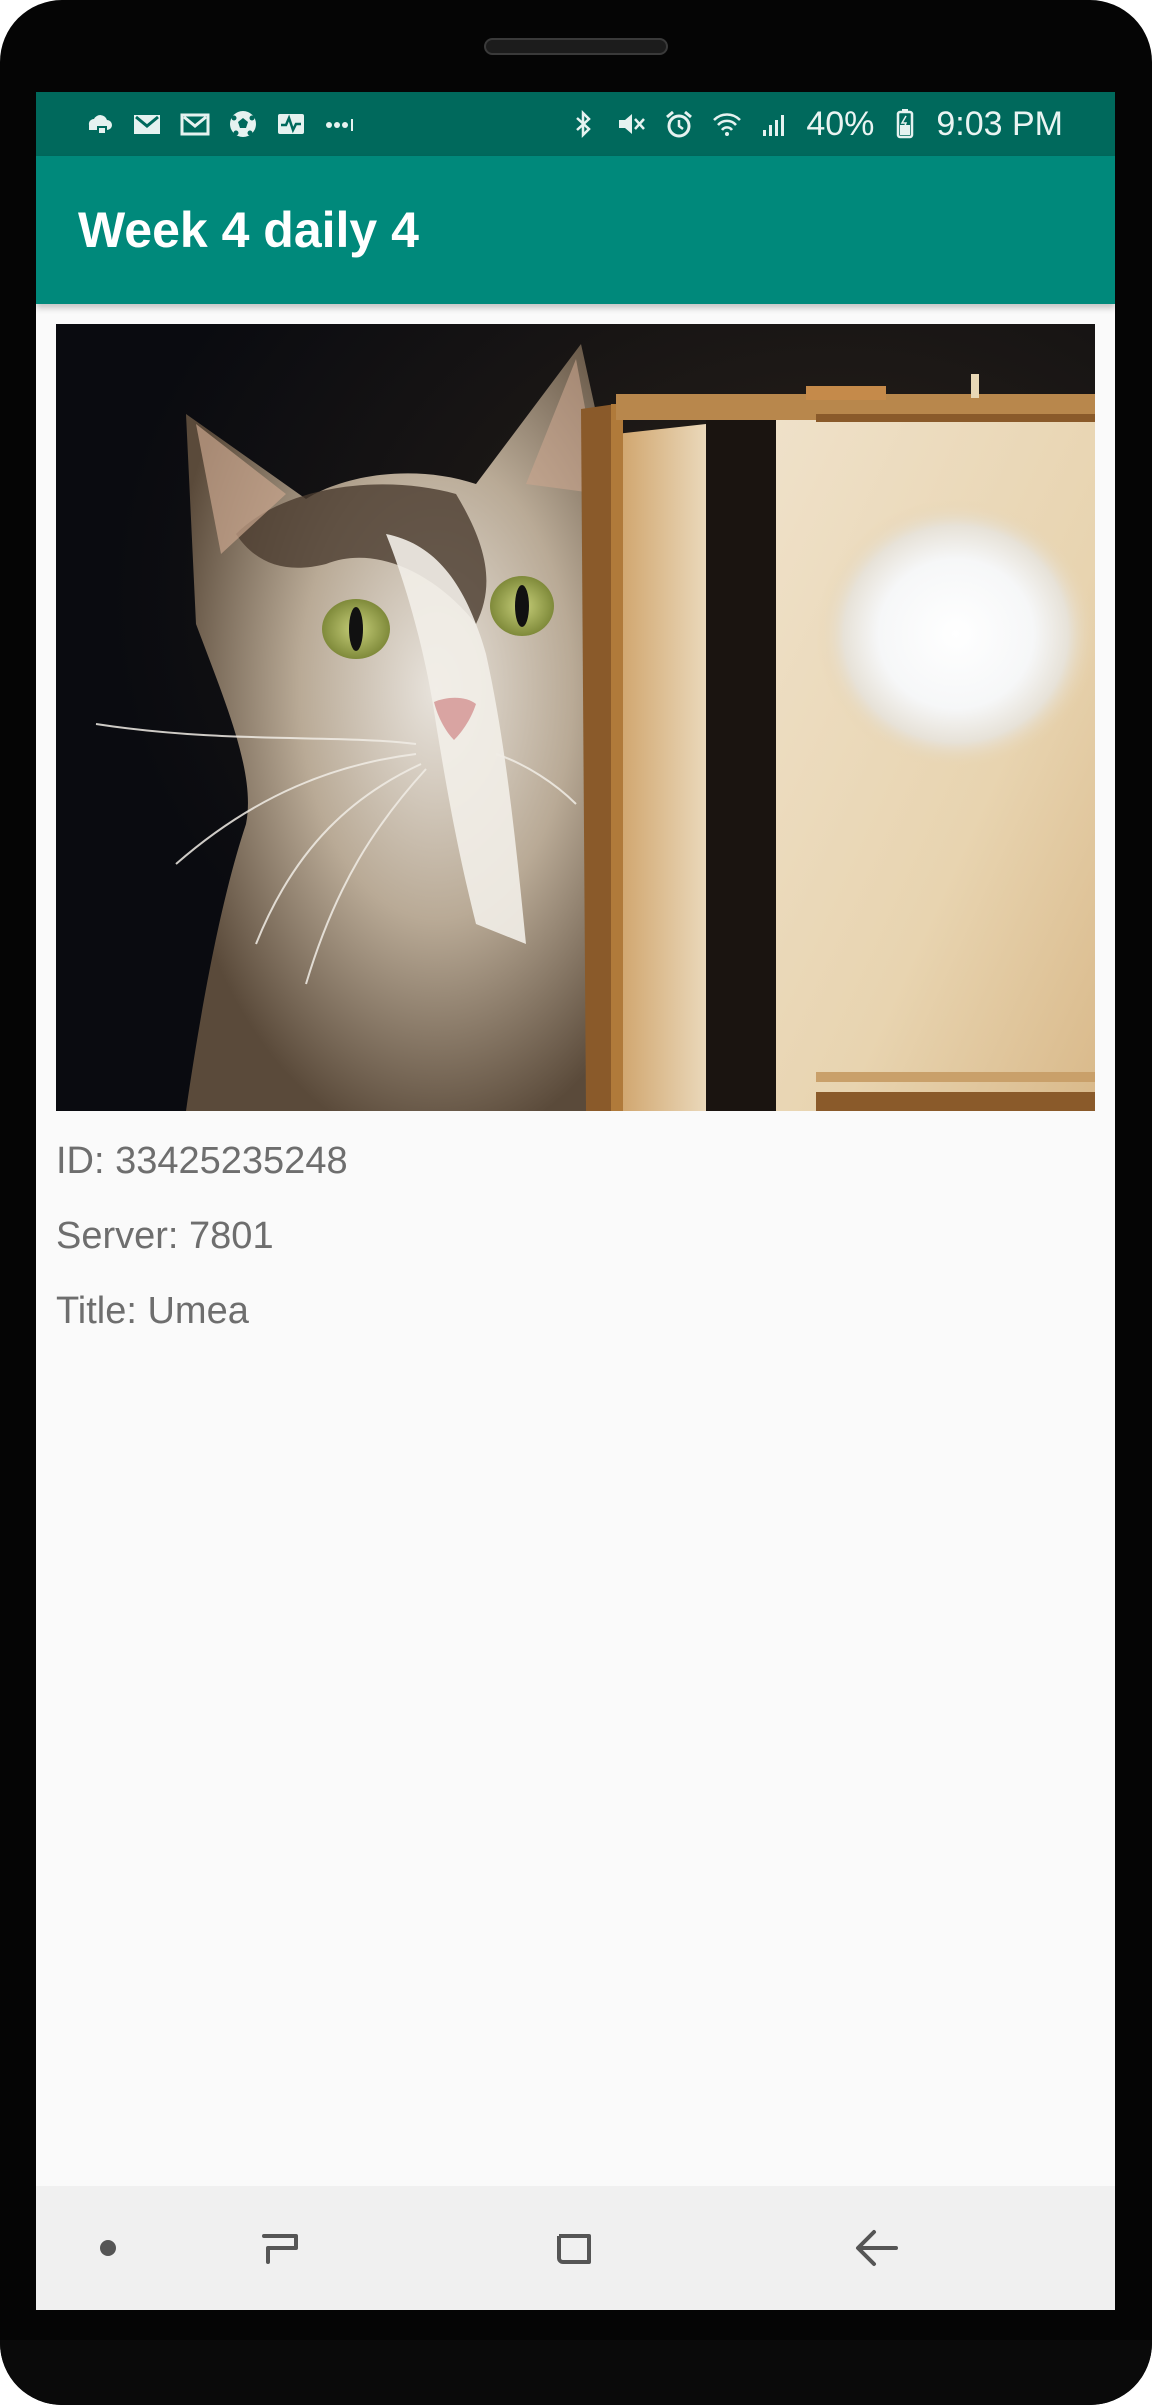 The height and width of the screenshot is (2405, 1152). What do you see at coordinates (165, 1236) in the screenshot?
I see `photo-server-text: Server: 7801` at bounding box center [165, 1236].